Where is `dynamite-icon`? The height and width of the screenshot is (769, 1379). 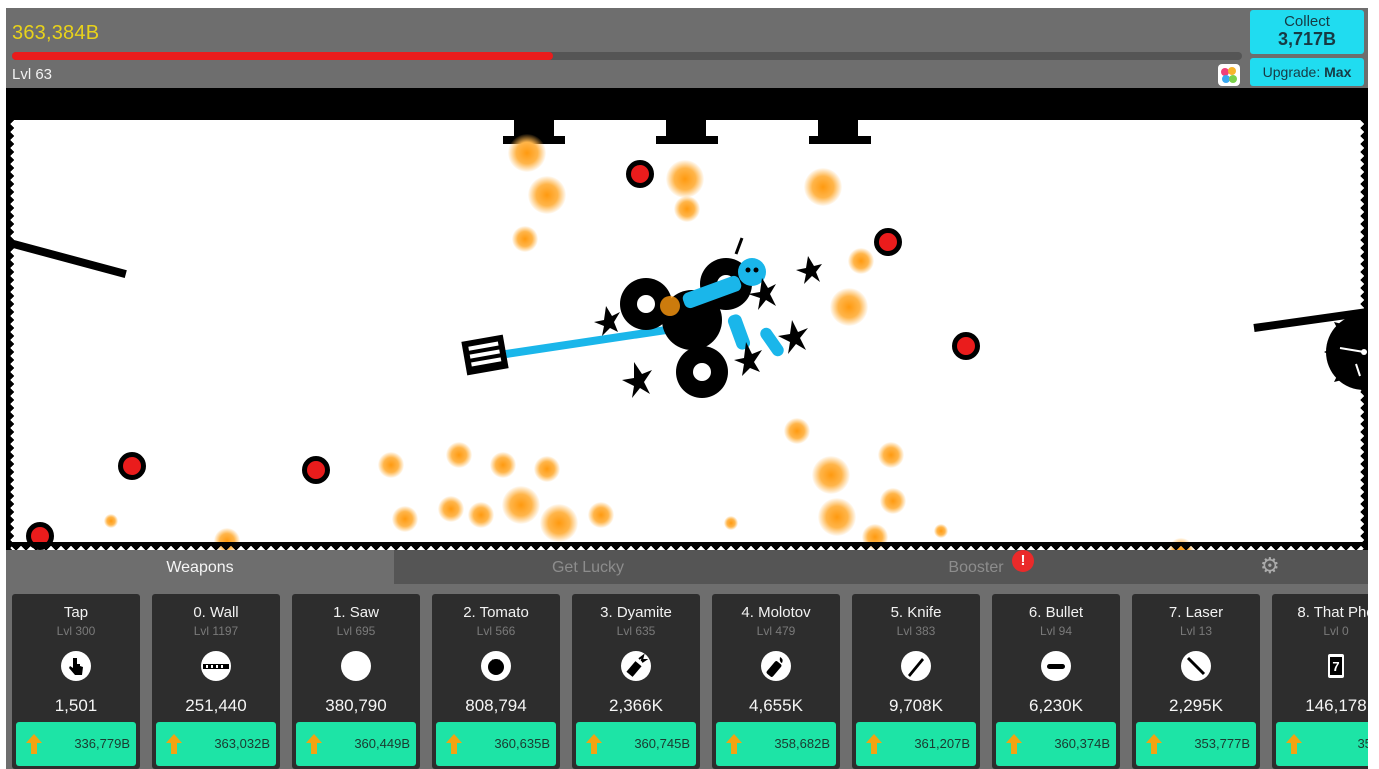
dynamite-icon is located at coordinates (636, 666).